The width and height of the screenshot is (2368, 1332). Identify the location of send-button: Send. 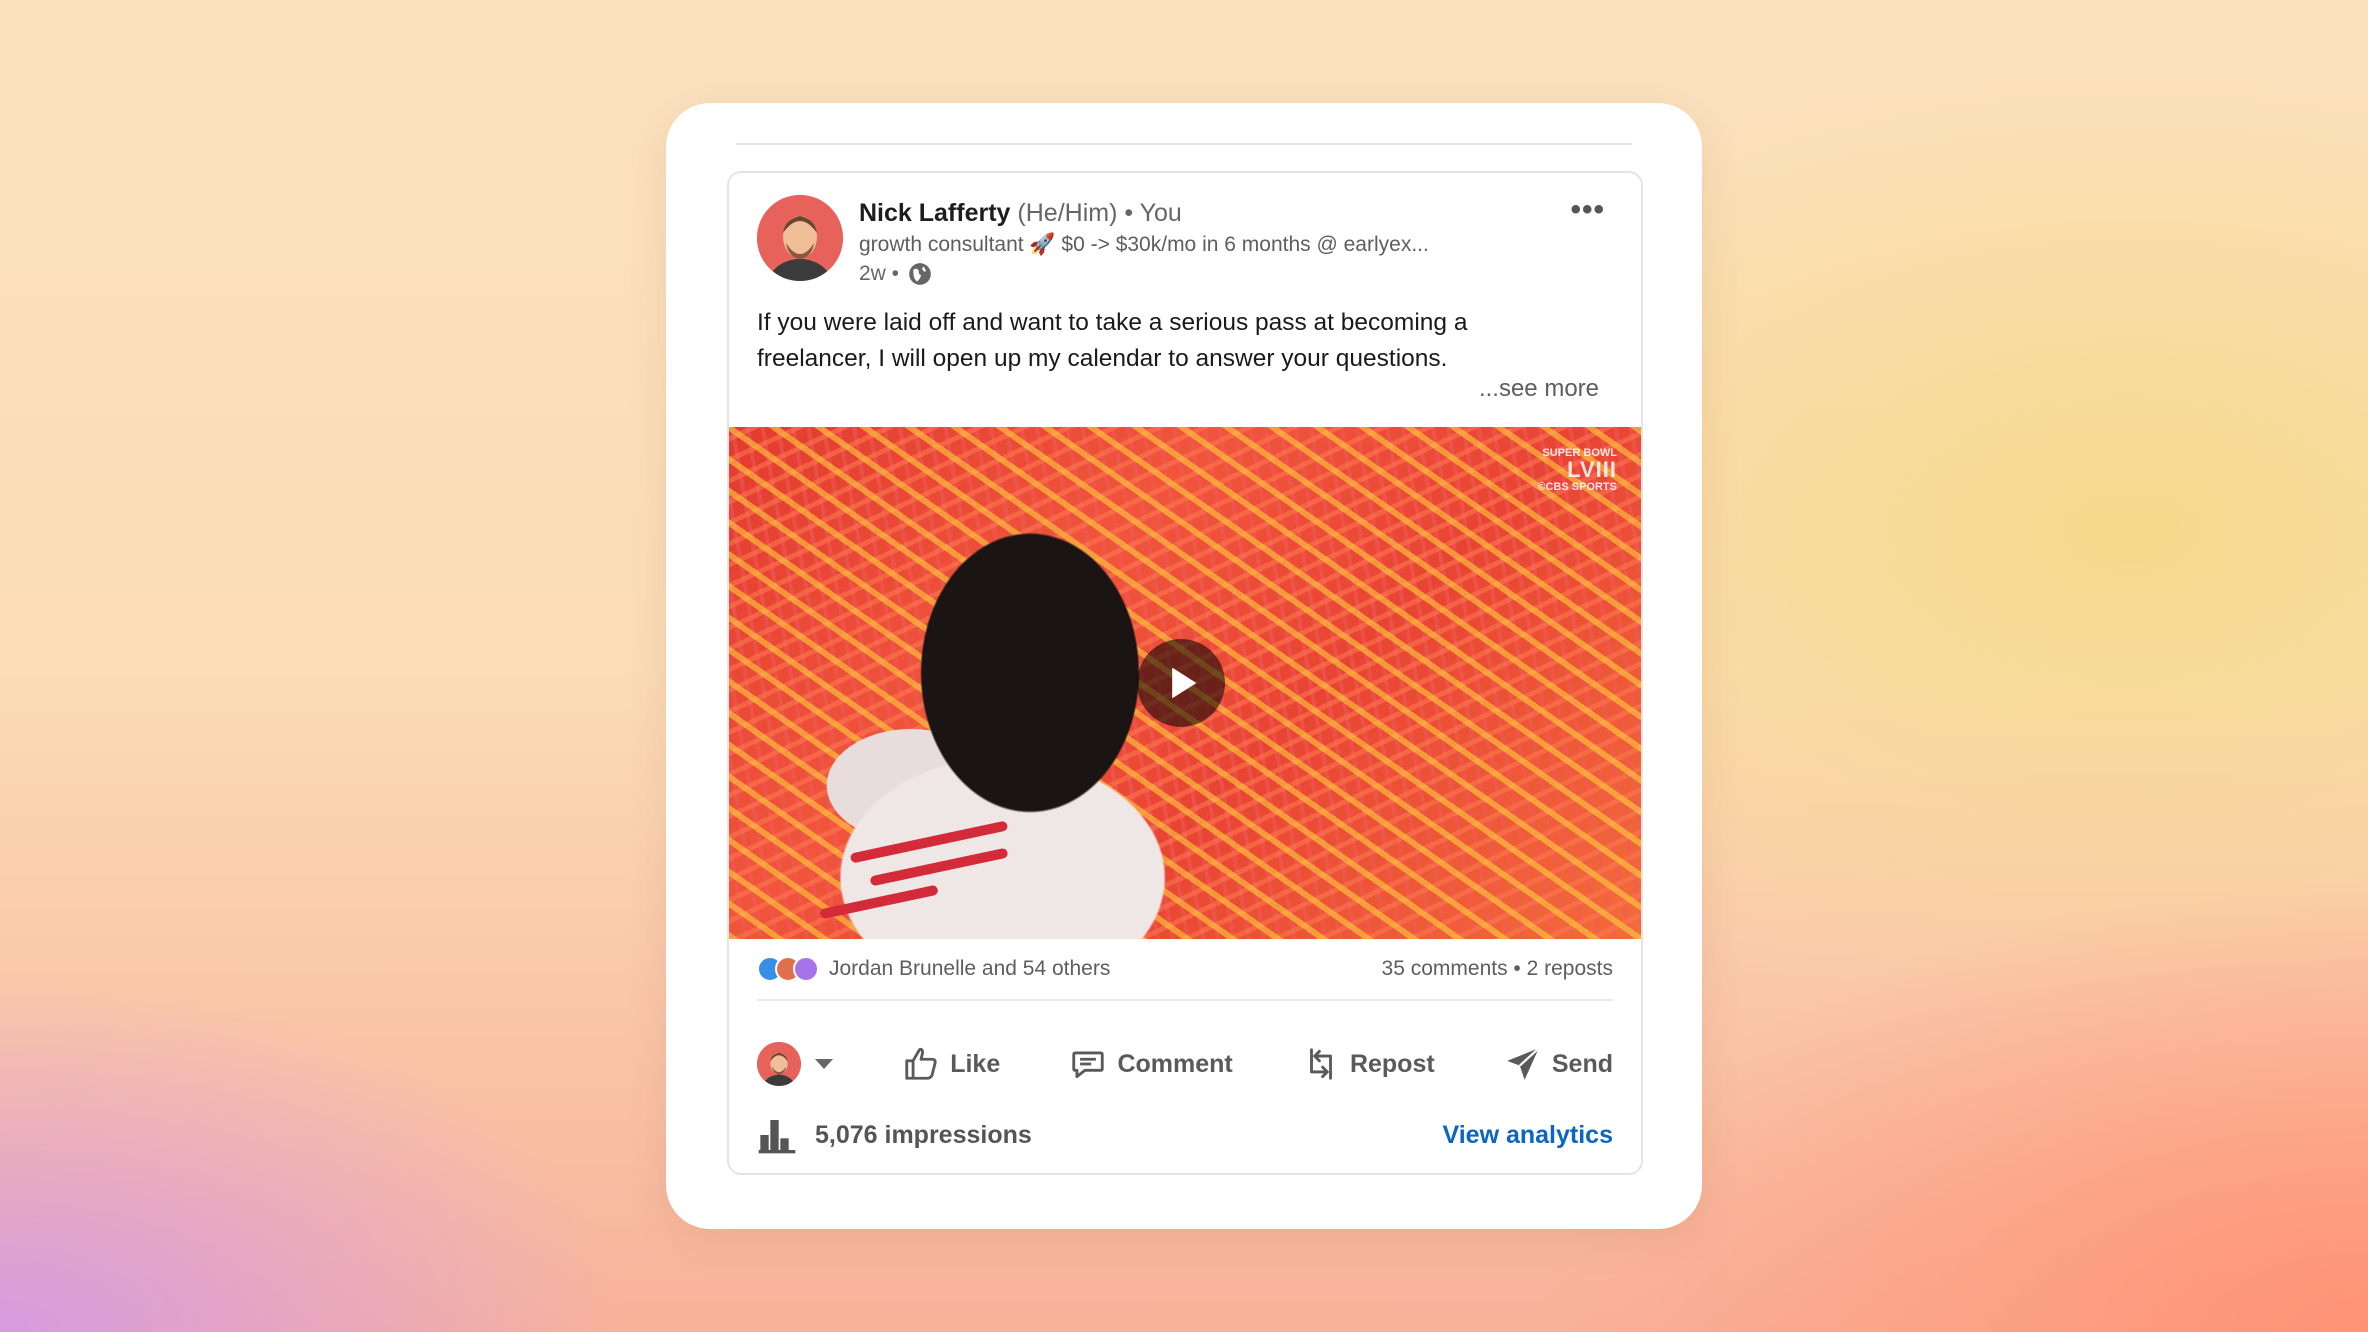
(1558, 1064).